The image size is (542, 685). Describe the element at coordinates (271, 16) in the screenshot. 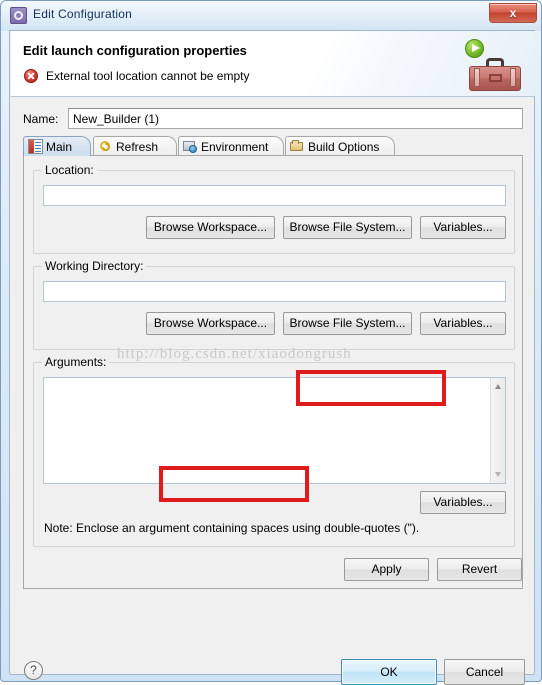

I see `title-bar: Edit Configuration x` at that location.